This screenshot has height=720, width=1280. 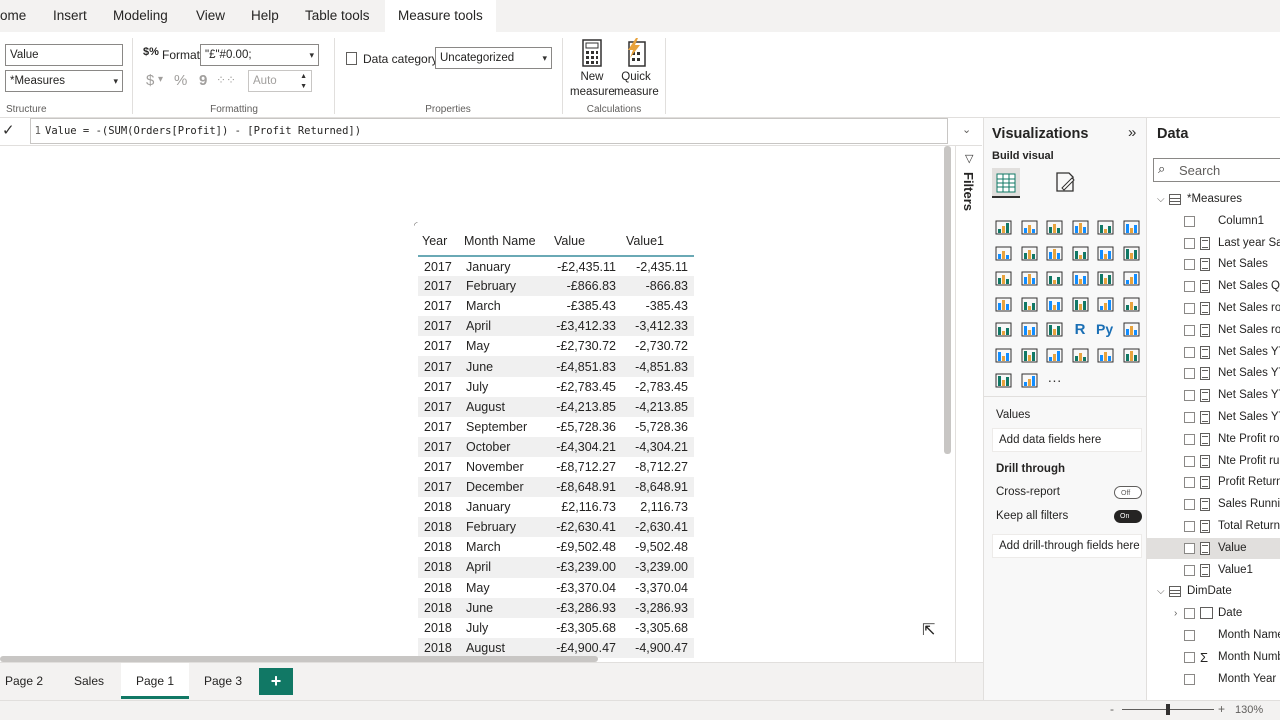 What do you see at coordinates (1105, 304) in the screenshot?
I see `multi-row-card-icon` at bounding box center [1105, 304].